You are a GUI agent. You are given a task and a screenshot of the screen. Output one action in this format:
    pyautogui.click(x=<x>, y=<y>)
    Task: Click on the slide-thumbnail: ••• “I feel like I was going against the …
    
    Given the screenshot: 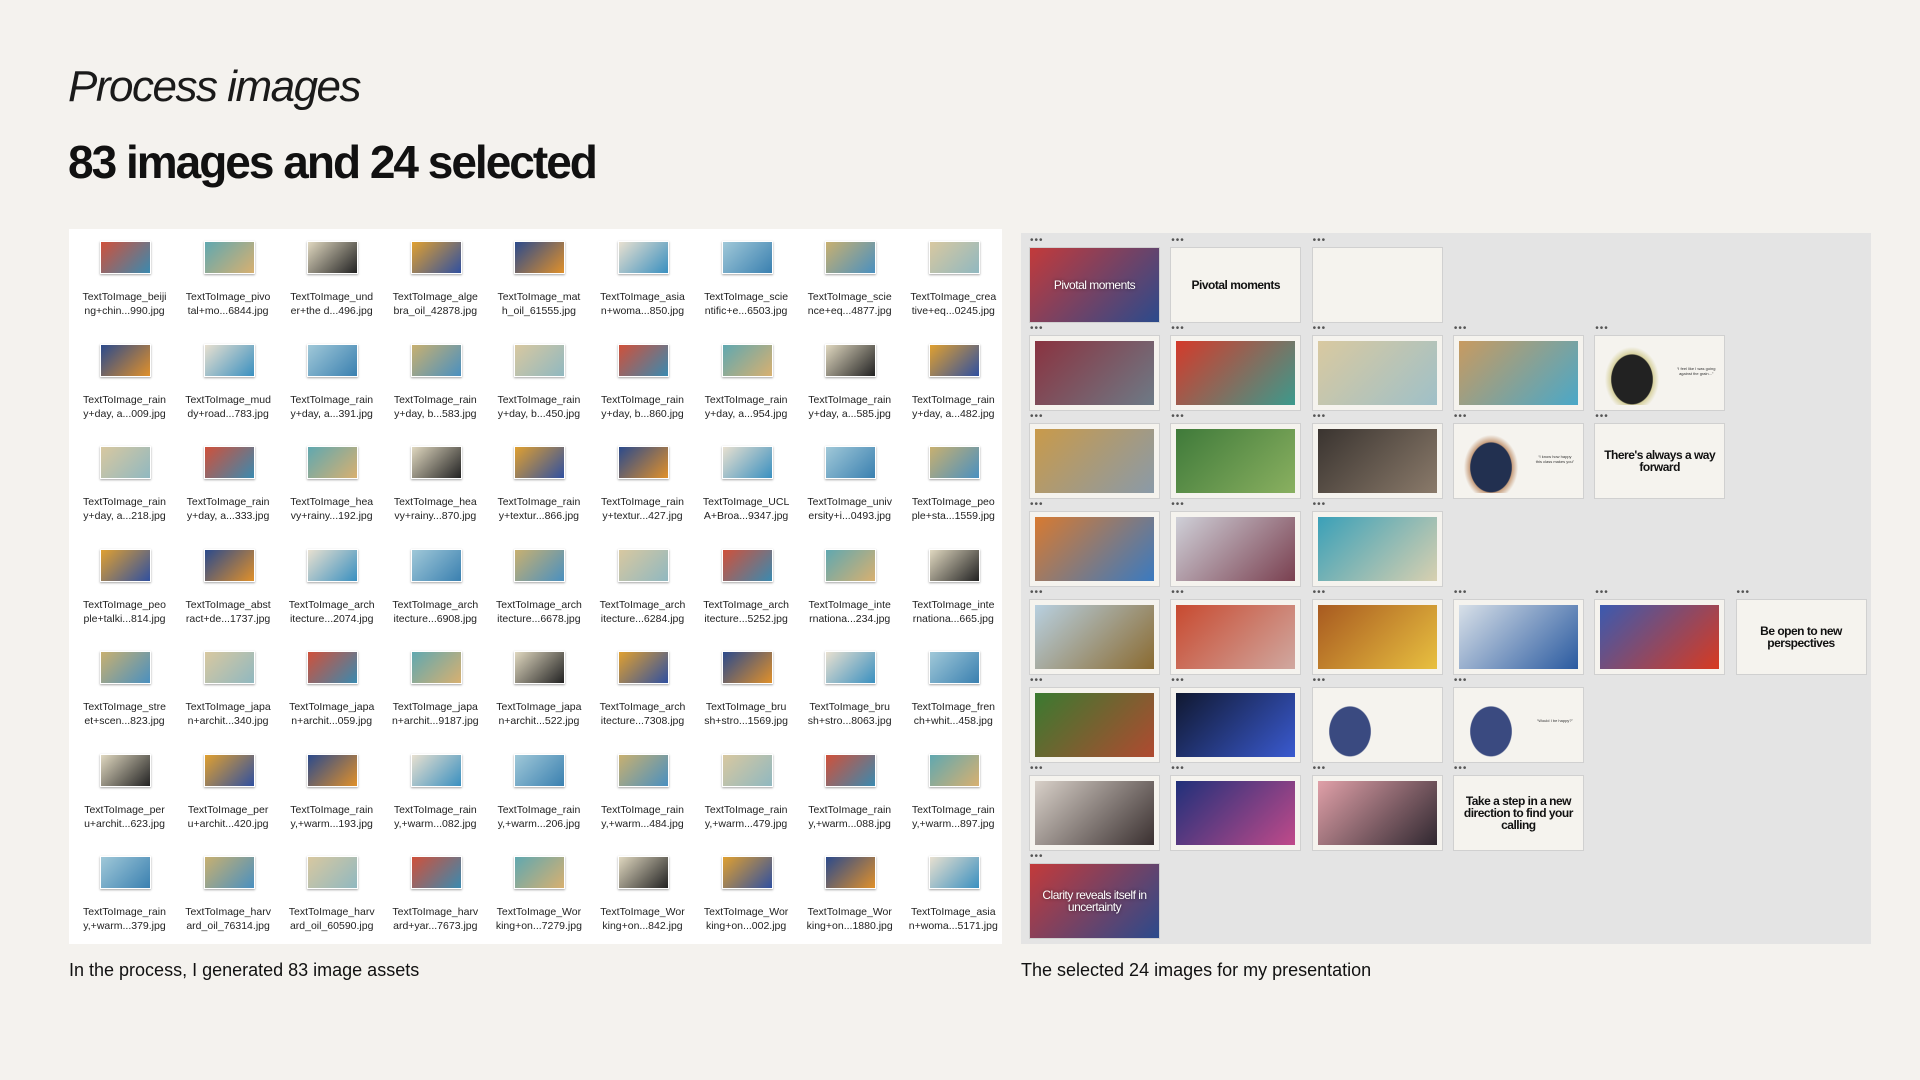 What is the action you would take?
    pyautogui.click(x=1660, y=370)
    